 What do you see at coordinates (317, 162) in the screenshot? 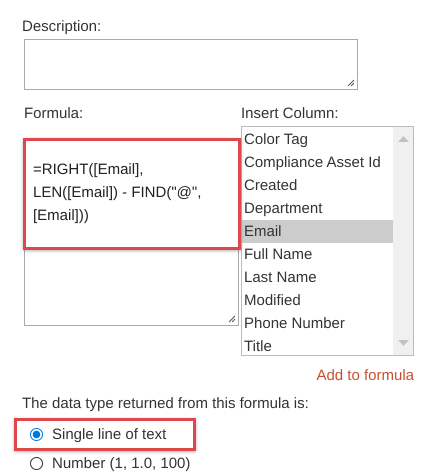
I see `list-item: Compliance Asset Id` at bounding box center [317, 162].